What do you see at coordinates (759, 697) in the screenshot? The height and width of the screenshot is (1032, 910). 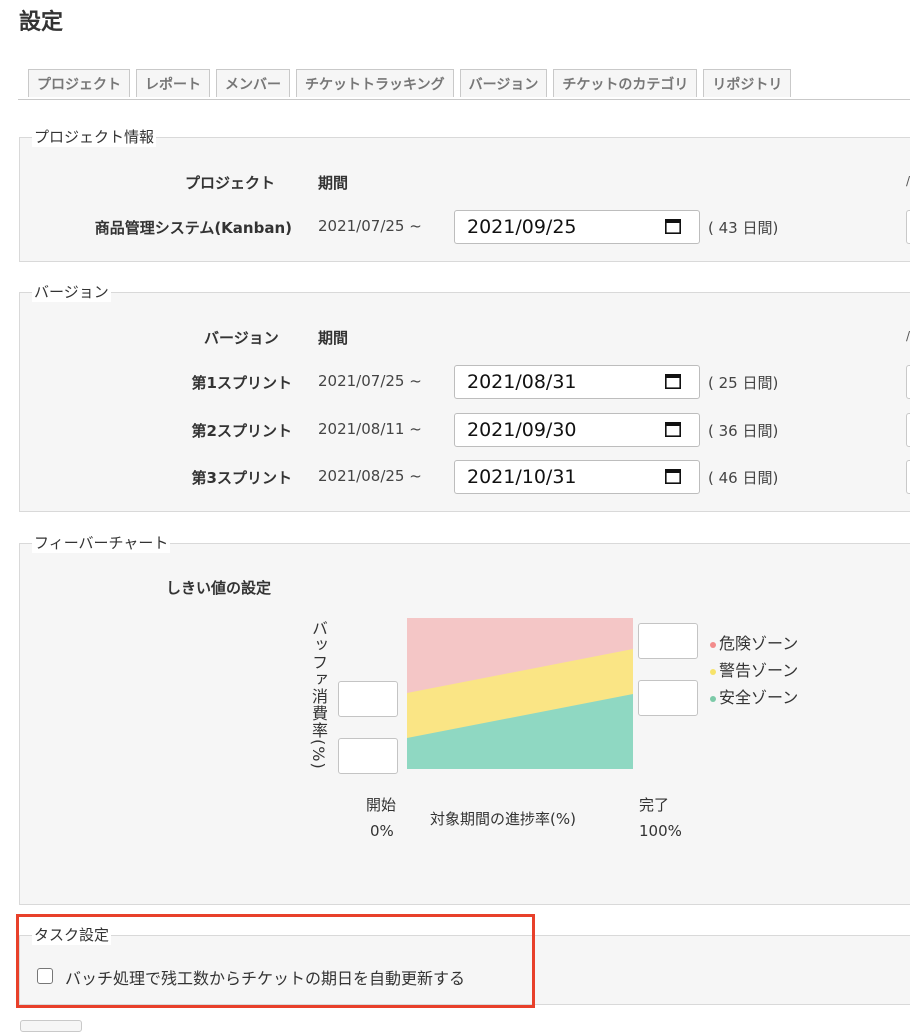 I see `legend-safe-label: 安全ゾーン` at bounding box center [759, 697].